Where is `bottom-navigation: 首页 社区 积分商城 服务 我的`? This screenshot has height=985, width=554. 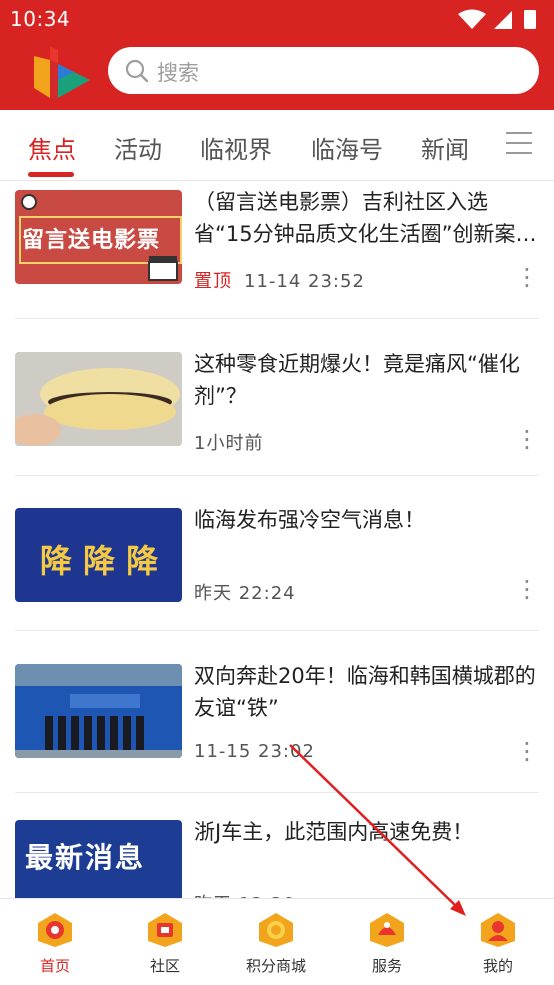 bottom-navigation: 首页 社区 积分商城 服务 我的 is located at coordinates (277, 941).